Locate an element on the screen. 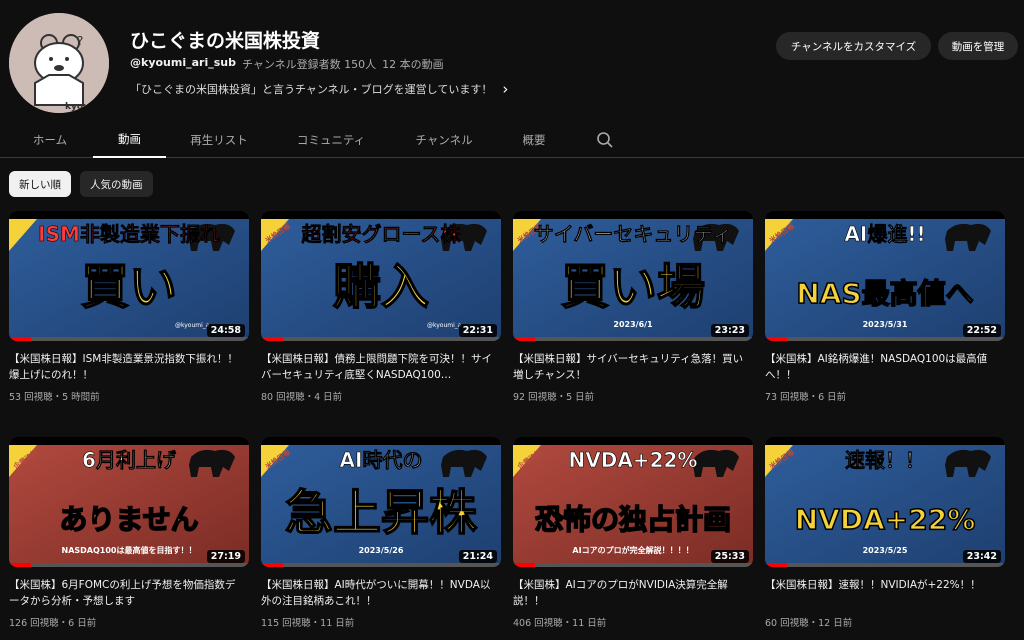 Image resolution: width=1024 pixels, height=640 pixels. bear-avatar-icon: ? kyoumi is located at coordinates (59, 63).